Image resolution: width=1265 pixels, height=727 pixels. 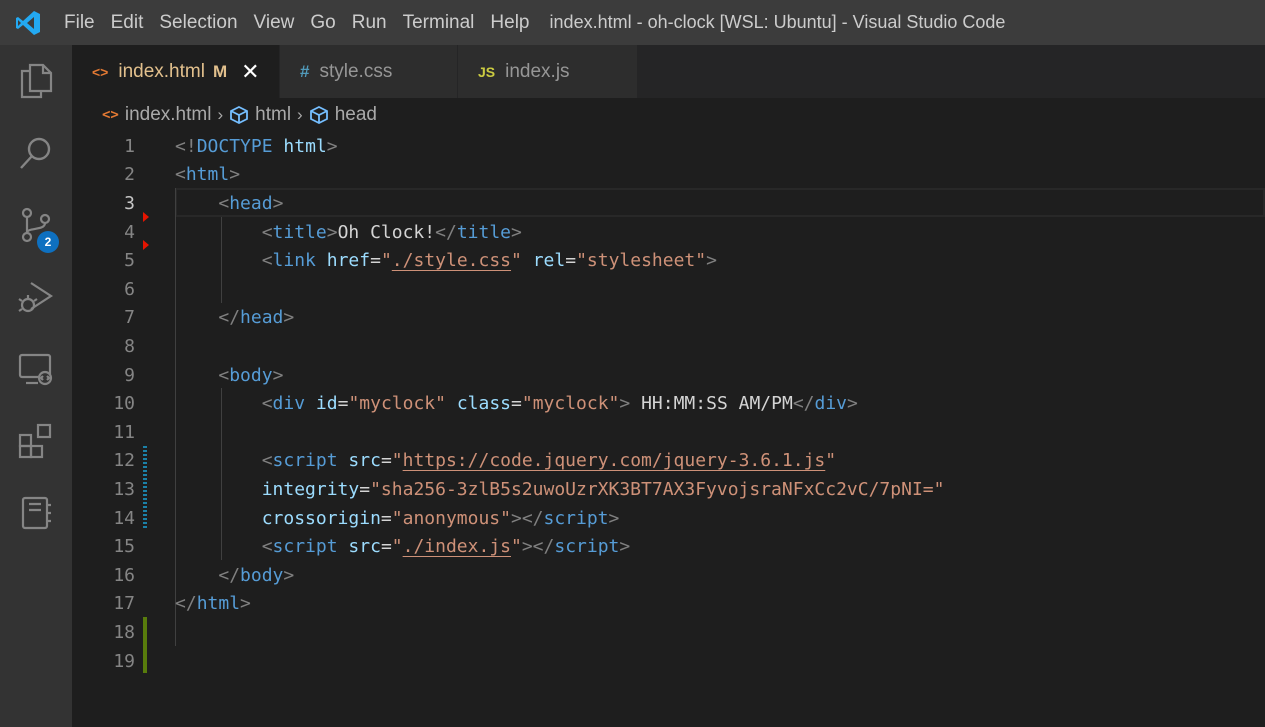 I want to click on link-token: ./style.css, so click(x=451, y=260).